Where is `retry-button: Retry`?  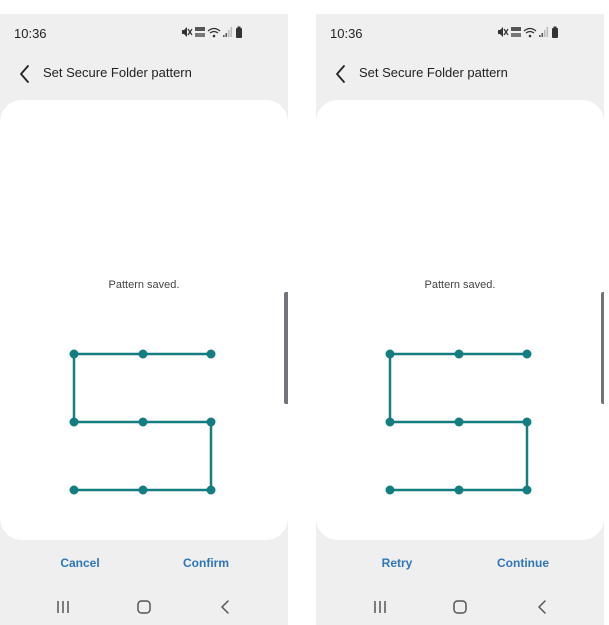 retry-button: Retry is located at coordinates (397, 563).